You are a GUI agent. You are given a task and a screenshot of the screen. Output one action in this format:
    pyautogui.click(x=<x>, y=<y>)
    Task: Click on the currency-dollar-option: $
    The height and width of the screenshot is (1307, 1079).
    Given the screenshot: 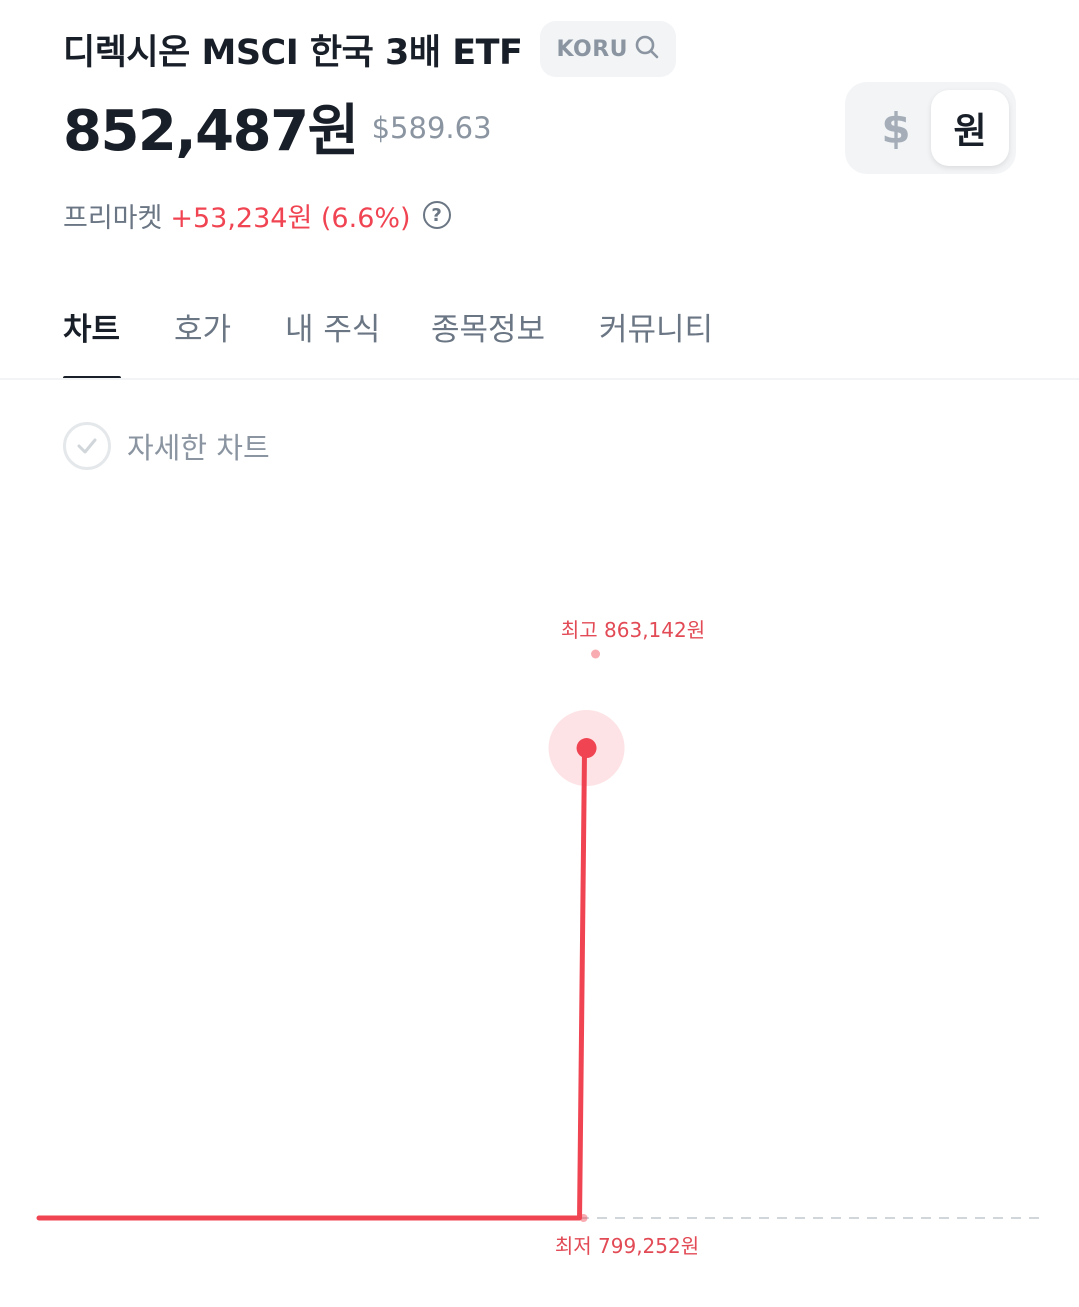 What is the action you would take?
    pyautogui.click(x=896, y=128)
    